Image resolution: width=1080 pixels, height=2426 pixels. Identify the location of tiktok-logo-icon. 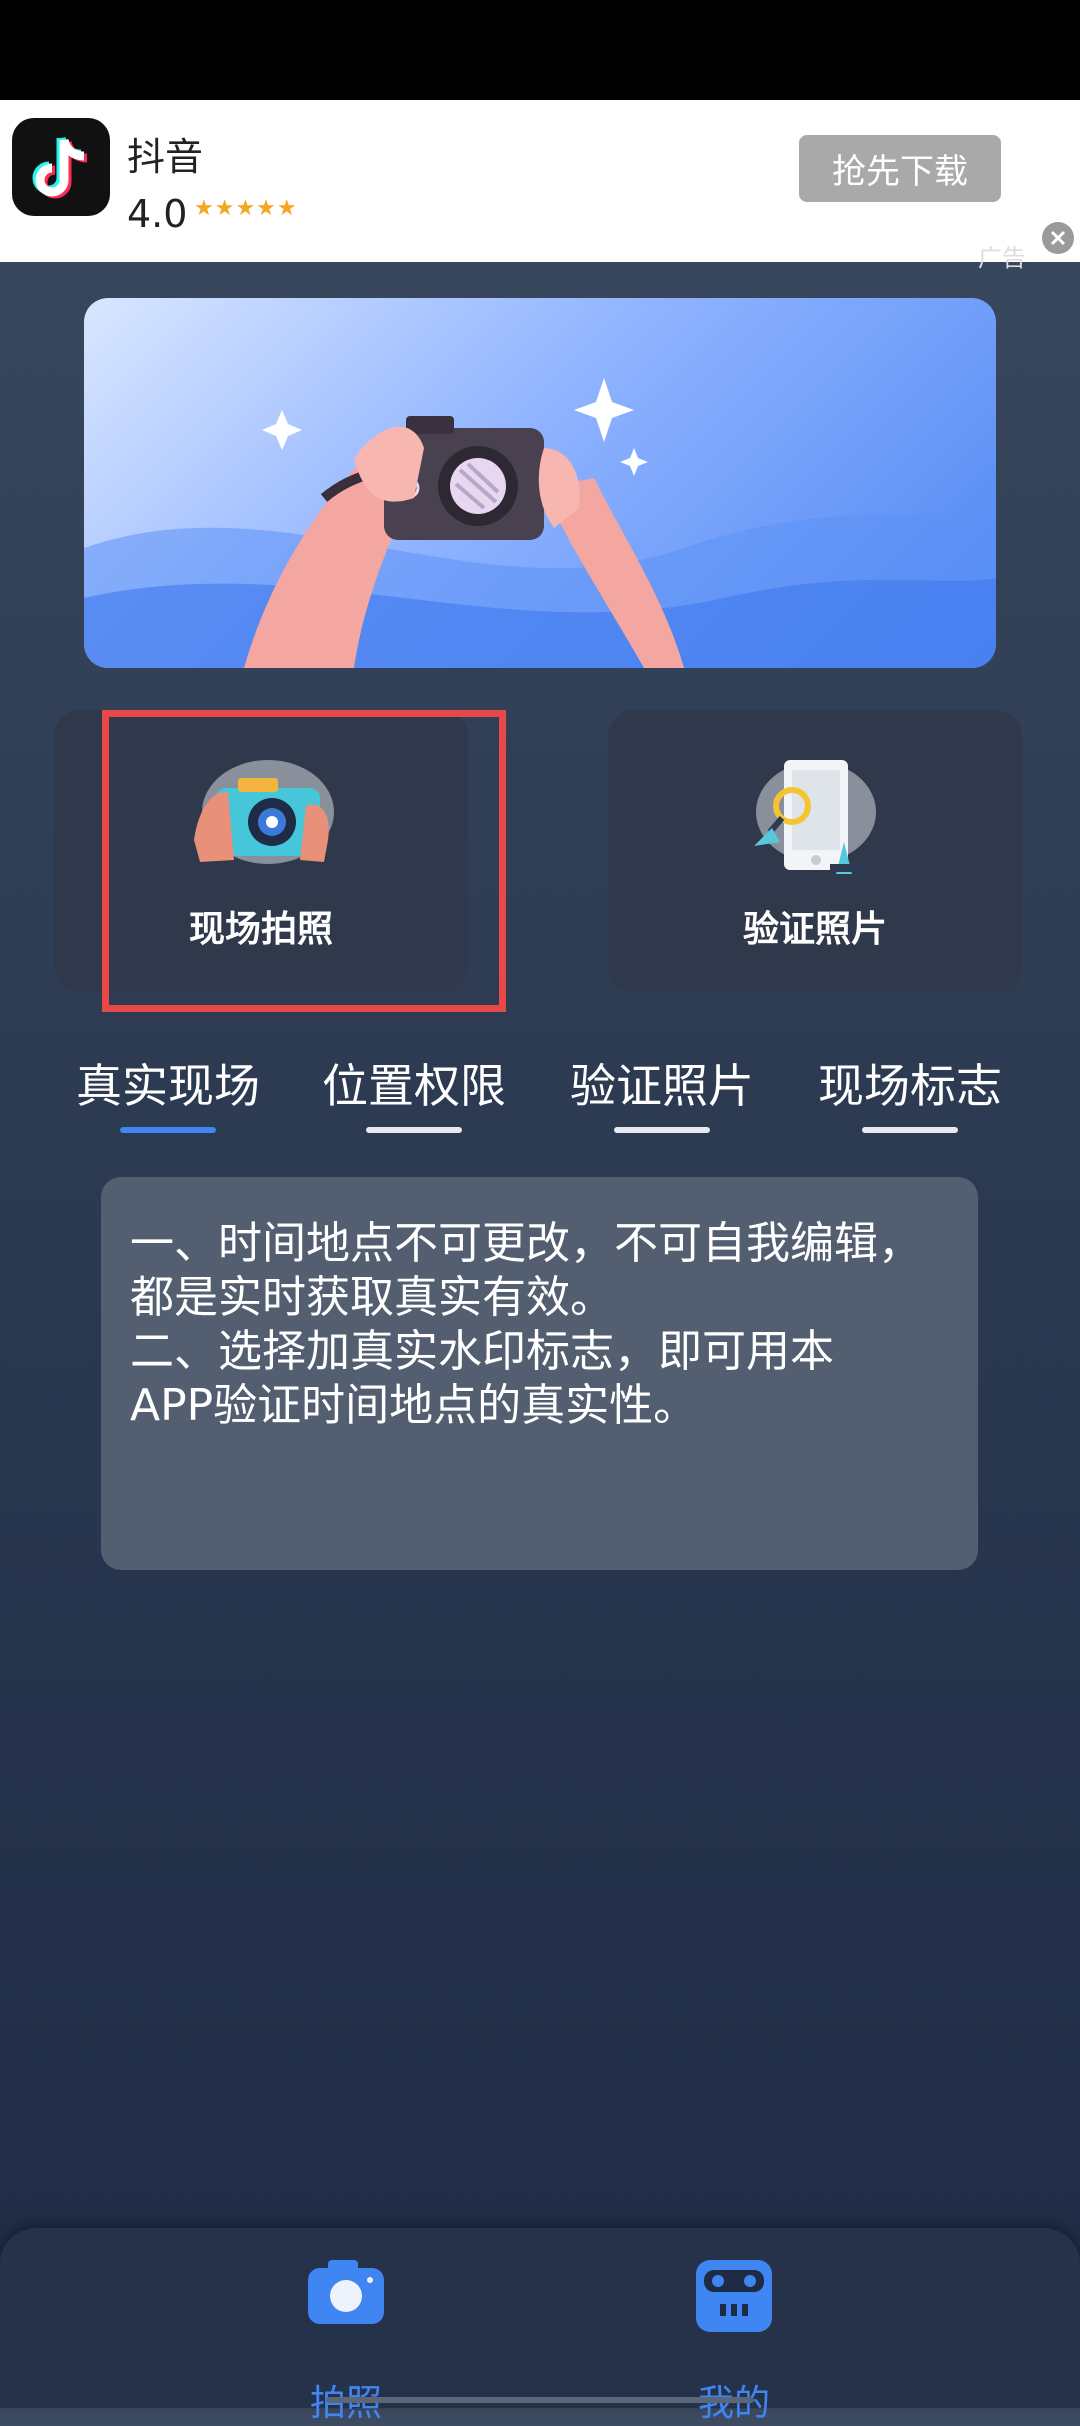
(61, 167).